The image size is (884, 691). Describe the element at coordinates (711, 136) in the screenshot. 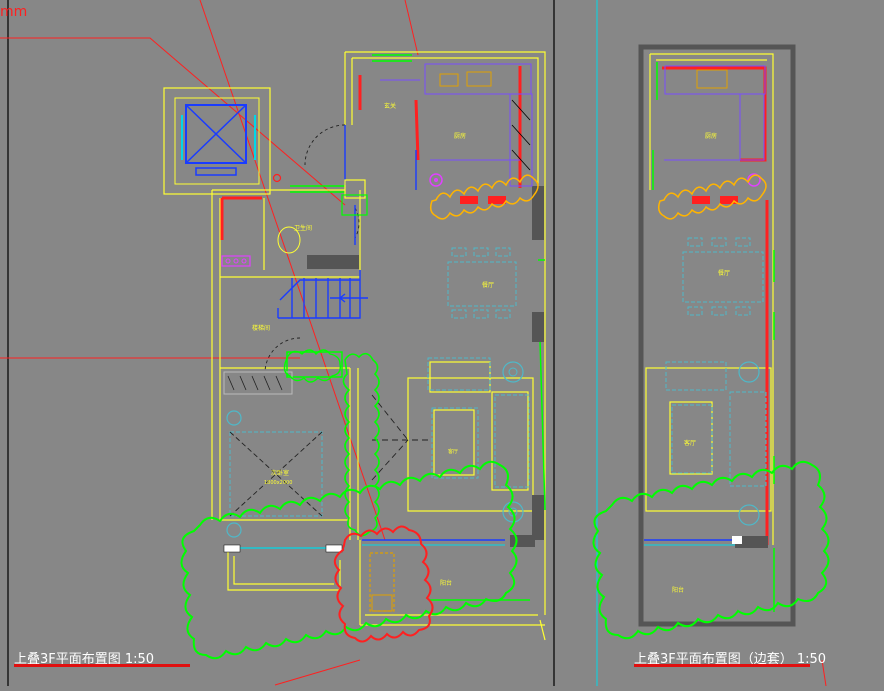

I see `right-room-label-kitchen: 厨房` at that location.